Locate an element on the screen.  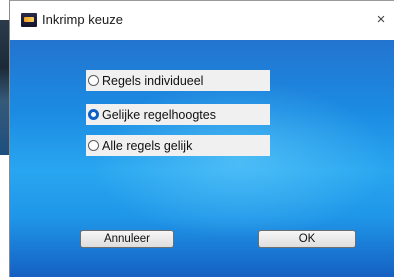
radio-option-label: Regels individueel is located at coordinates (153, 80).